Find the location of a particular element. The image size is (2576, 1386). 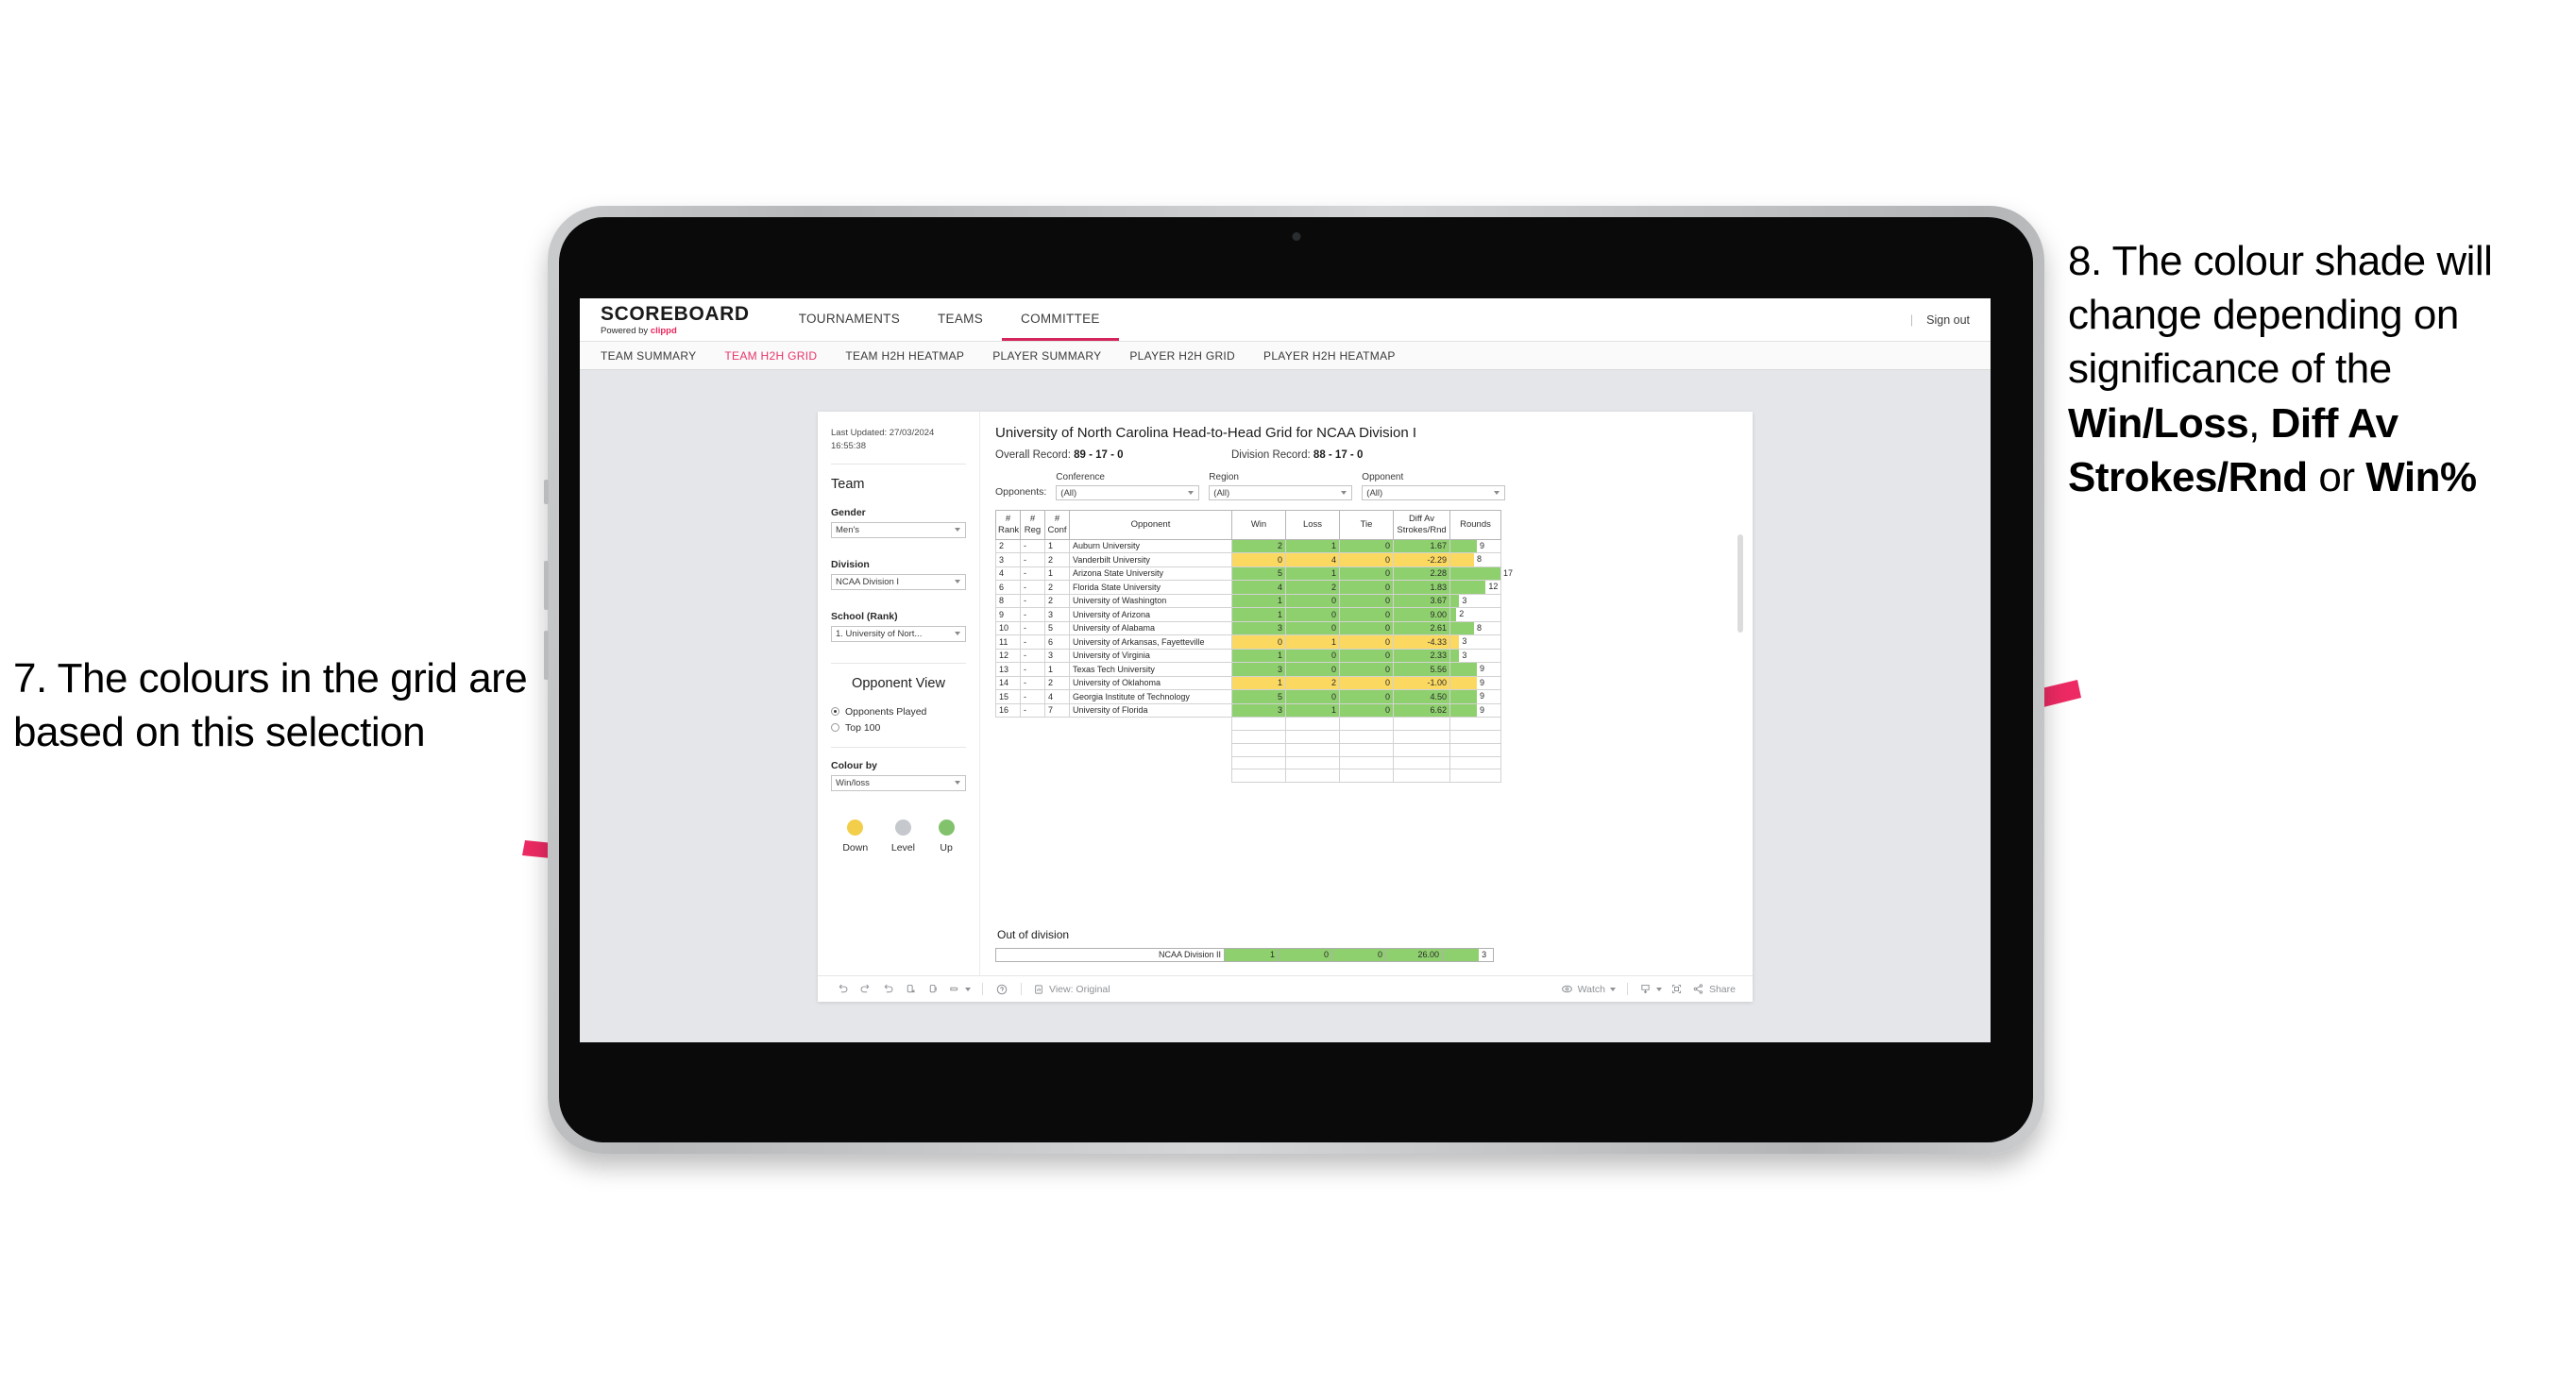

redo-icon is located at coordinates (865, 989).